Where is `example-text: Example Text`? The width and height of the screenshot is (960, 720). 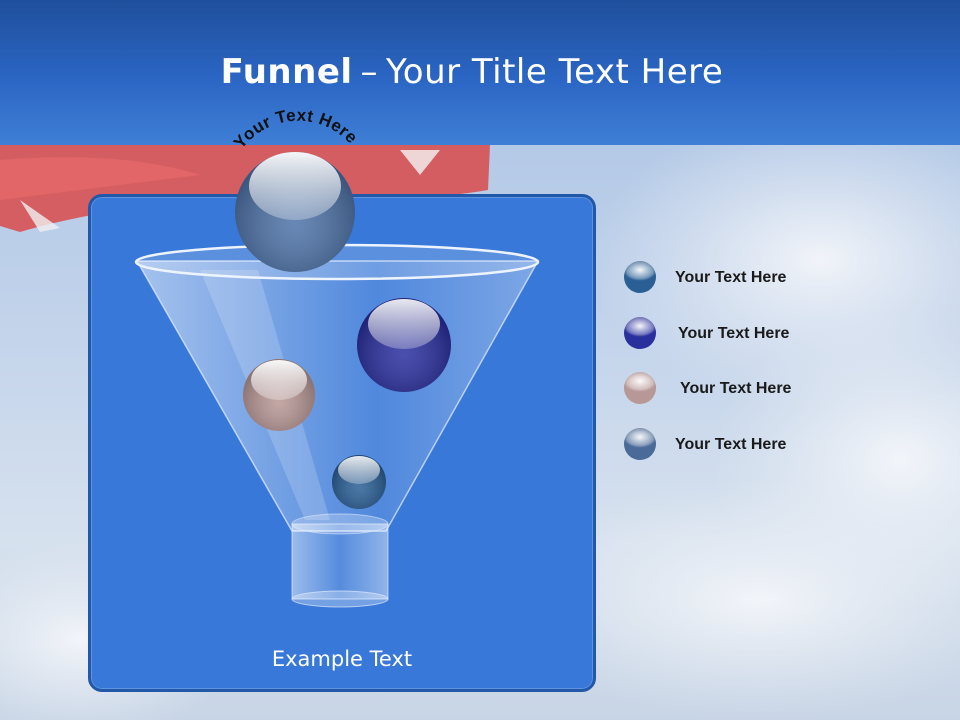
example-text: Example Text is located at coordinates (342, 659).